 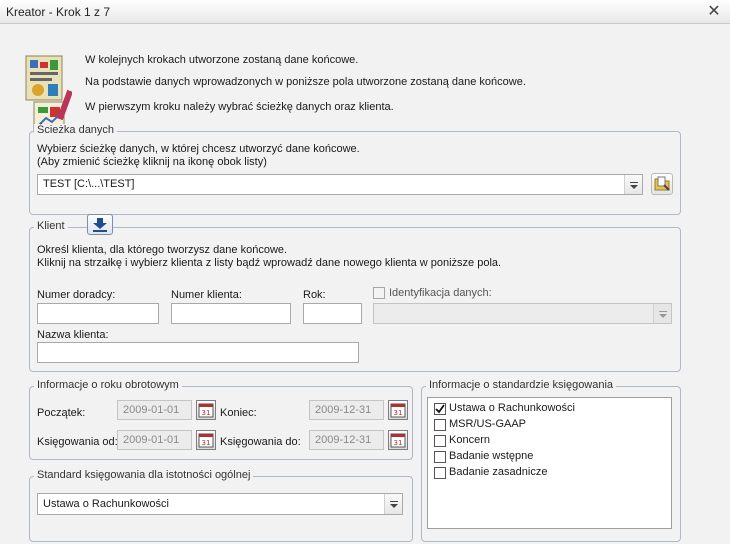 I want to click on standard-label-2: MSR/US-GAAP, so click(x=488, y=424).